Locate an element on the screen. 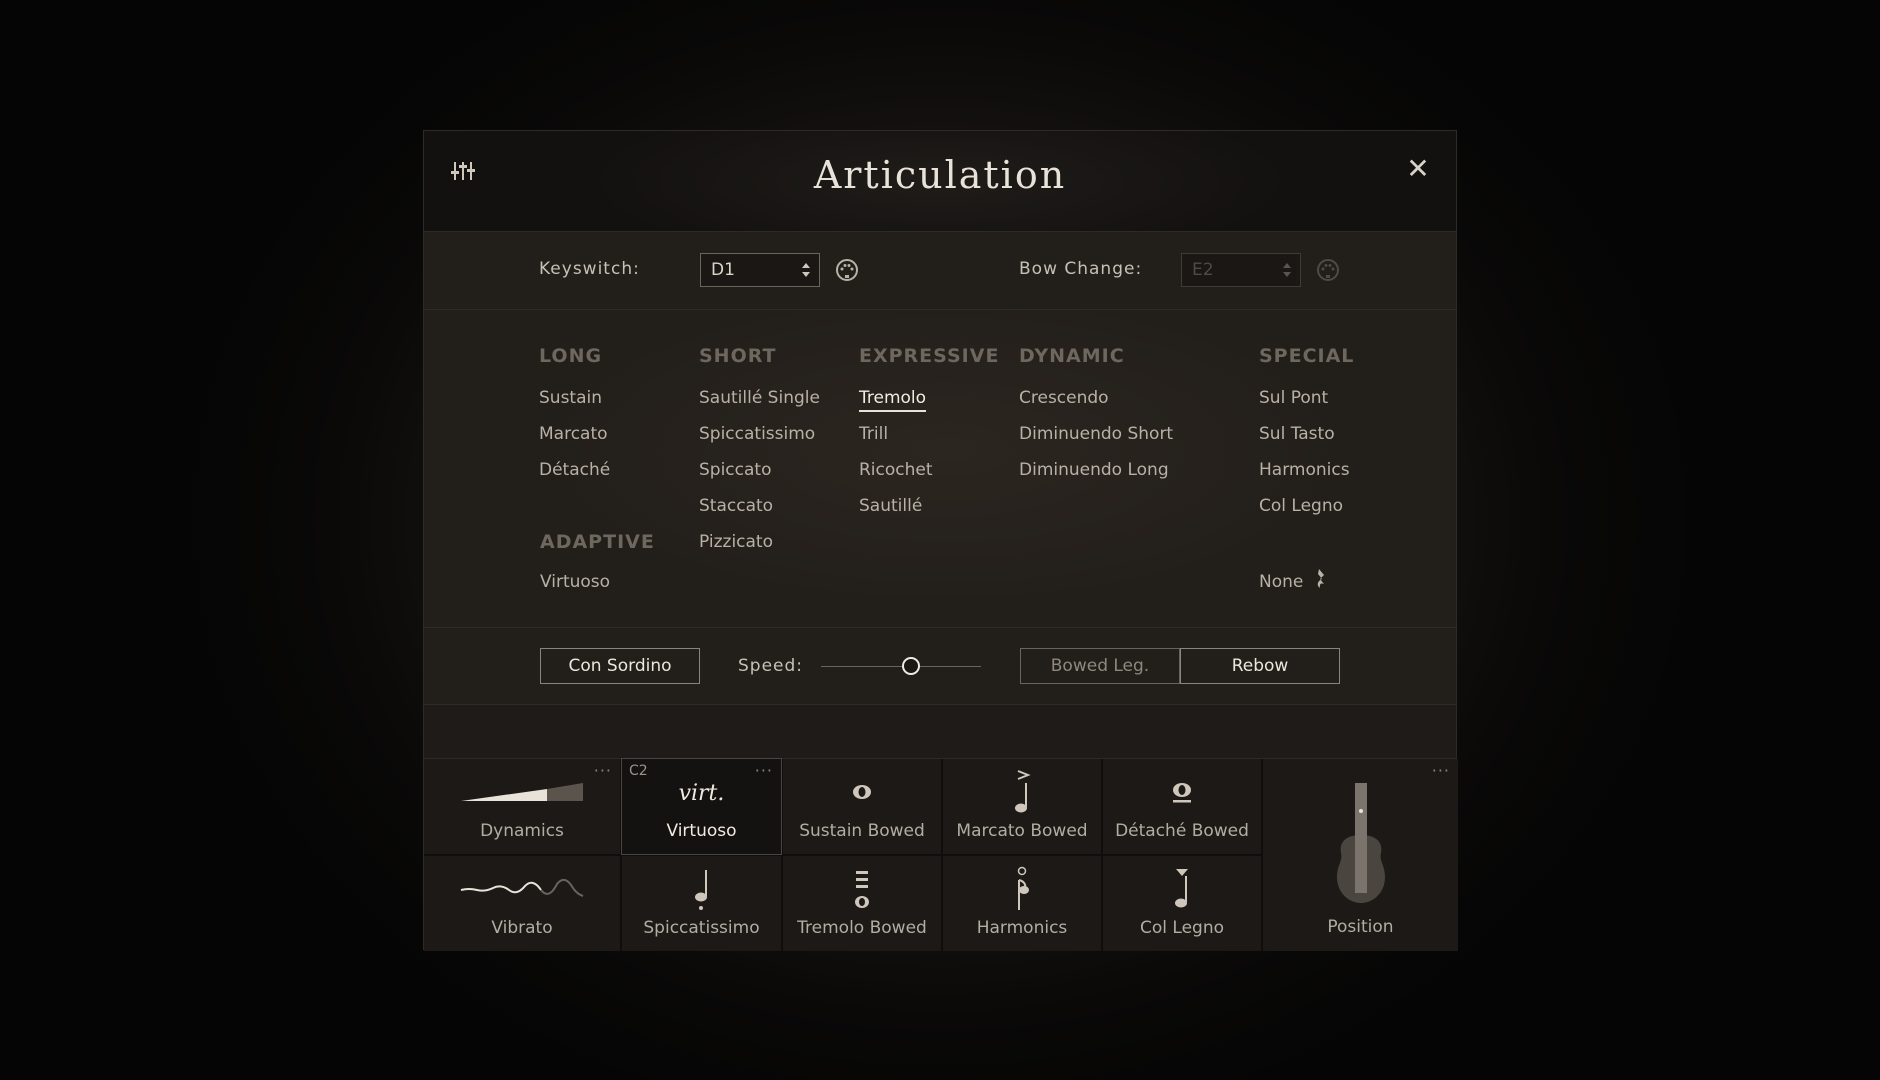 Image resolution: width=1880 pixels, height=1080 pixels. harmonics-cell: Harmonics is located at coordinates (1022, 903).